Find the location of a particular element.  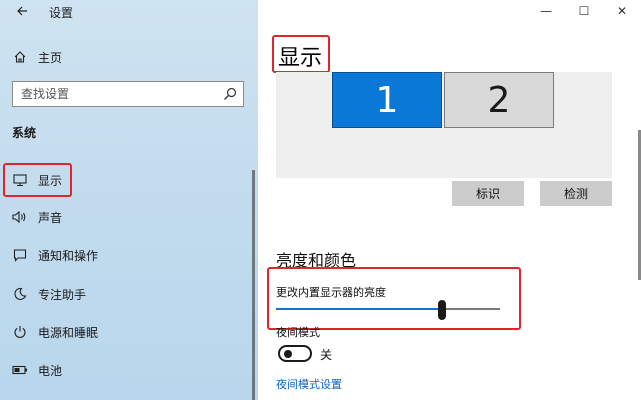

home-icon is located at coordinates (20, 57).